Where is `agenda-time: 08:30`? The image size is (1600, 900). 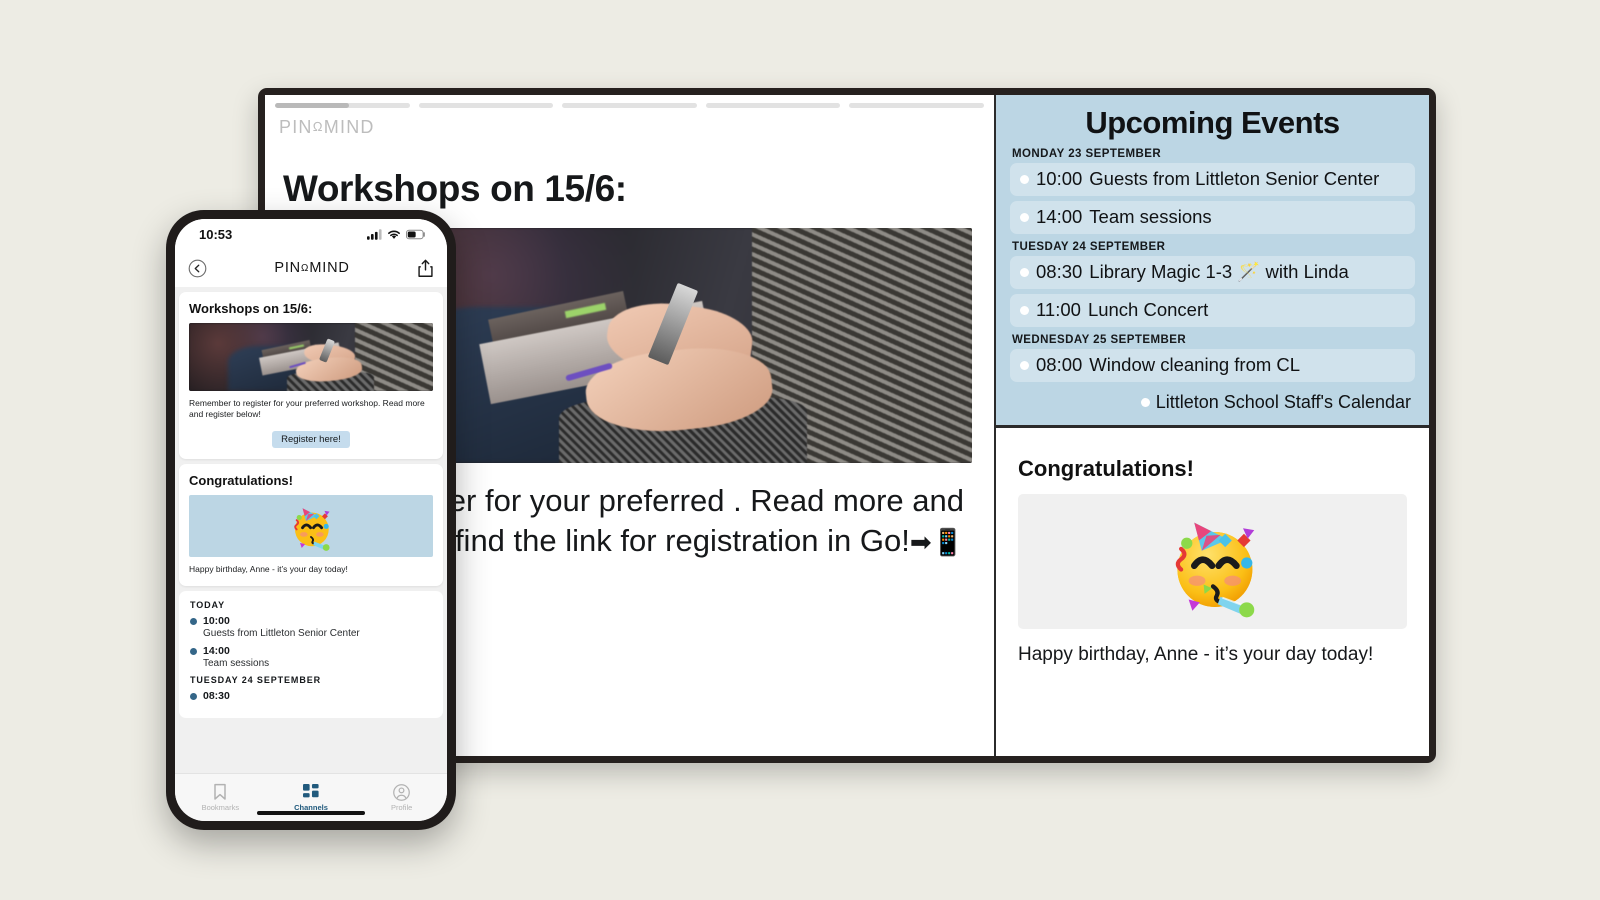 agenda-time: 08:30 is located at coordinates (216, 696).